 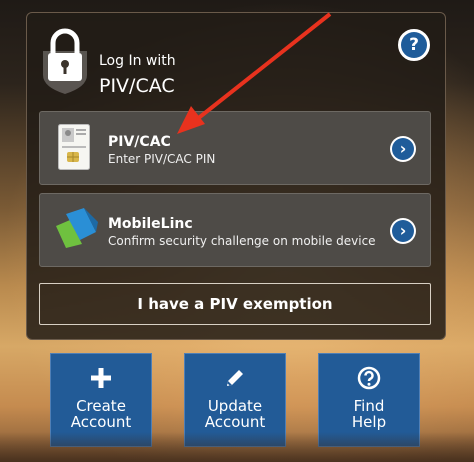 I want to click on pencil-icon, so click(x=235, y=378).